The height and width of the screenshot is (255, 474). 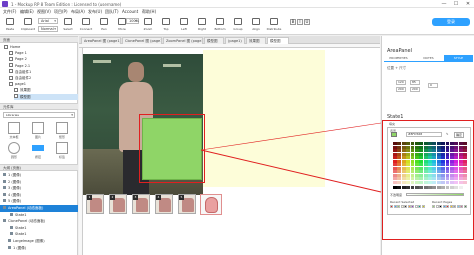 What do you see at coordinates (39, 241) in the screenshot?
I see `outline-row: LargeImage (图像)` at bounding box center [39, 241].